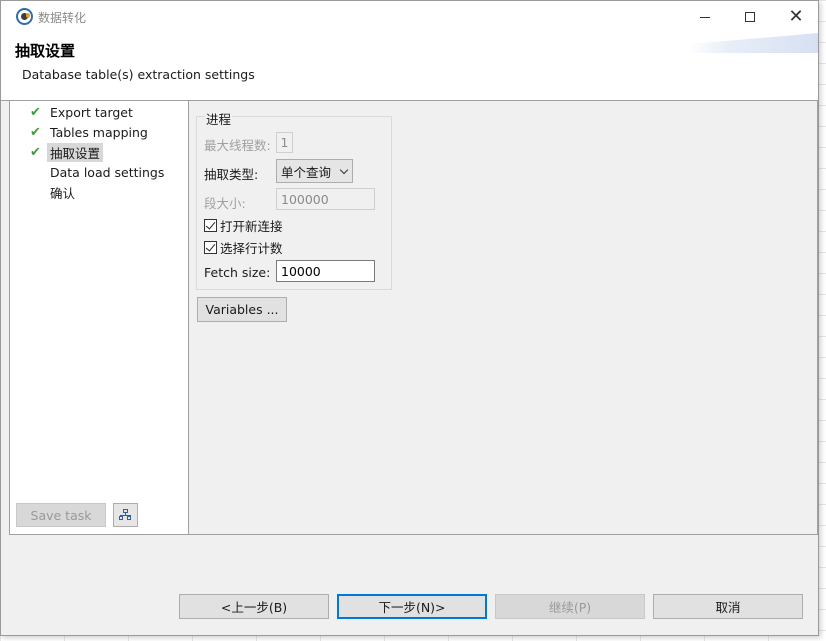  What do you see at coordinates (251, 226) in the screenshot?
I see `open-new-connection-label: 打开新连接` at bounding box center [251, 226].